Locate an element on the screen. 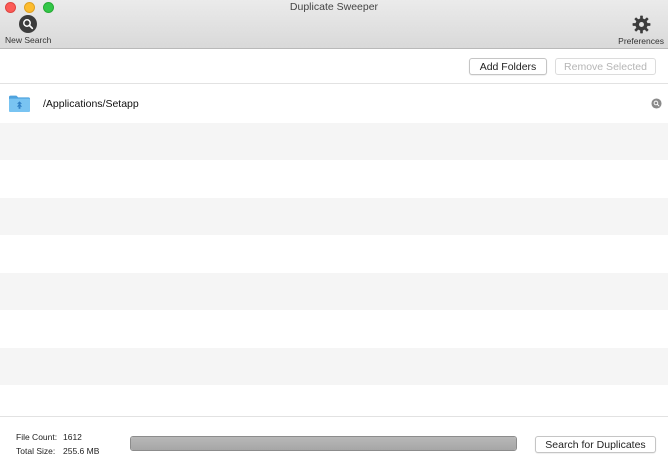 The height and width of the screenshot is (467, 668). setapp-folder-icon is located at coordinates (19, 103).